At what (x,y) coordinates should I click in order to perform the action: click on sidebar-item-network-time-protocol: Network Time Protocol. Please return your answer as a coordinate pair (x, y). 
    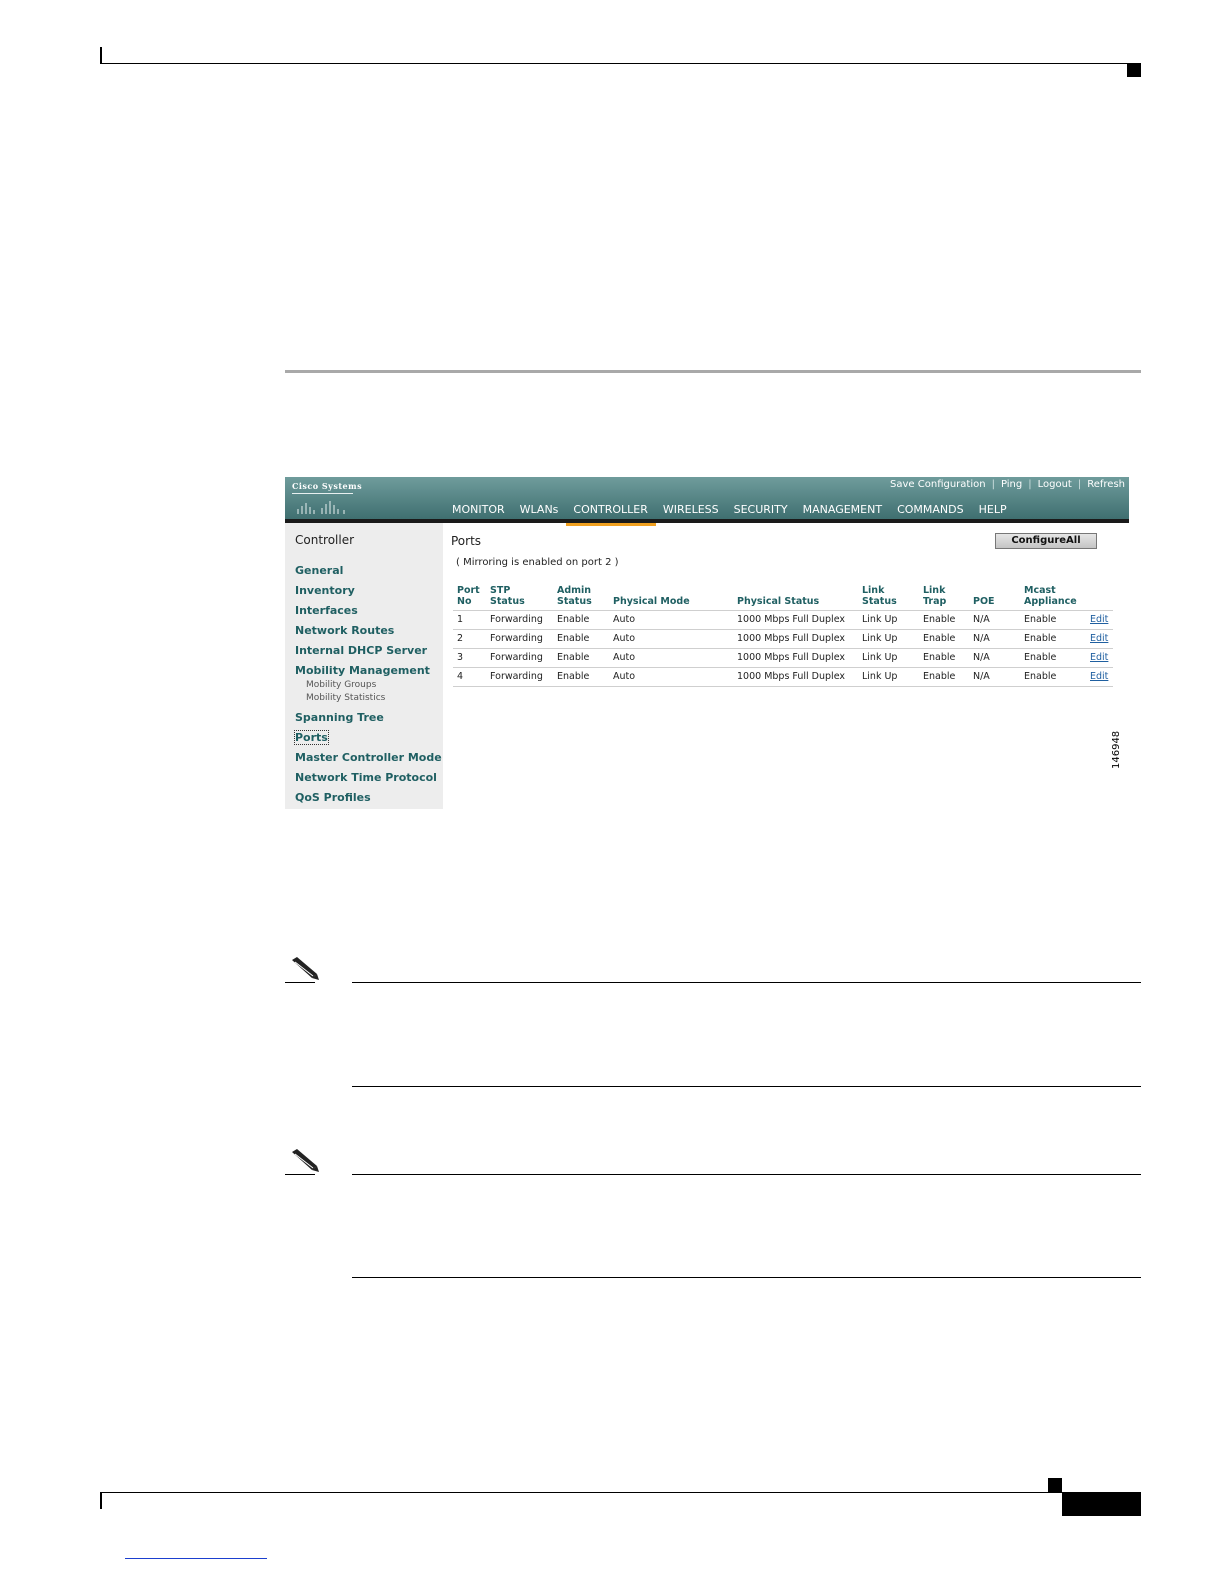
    Looking at the image, I should click on (366, 777).